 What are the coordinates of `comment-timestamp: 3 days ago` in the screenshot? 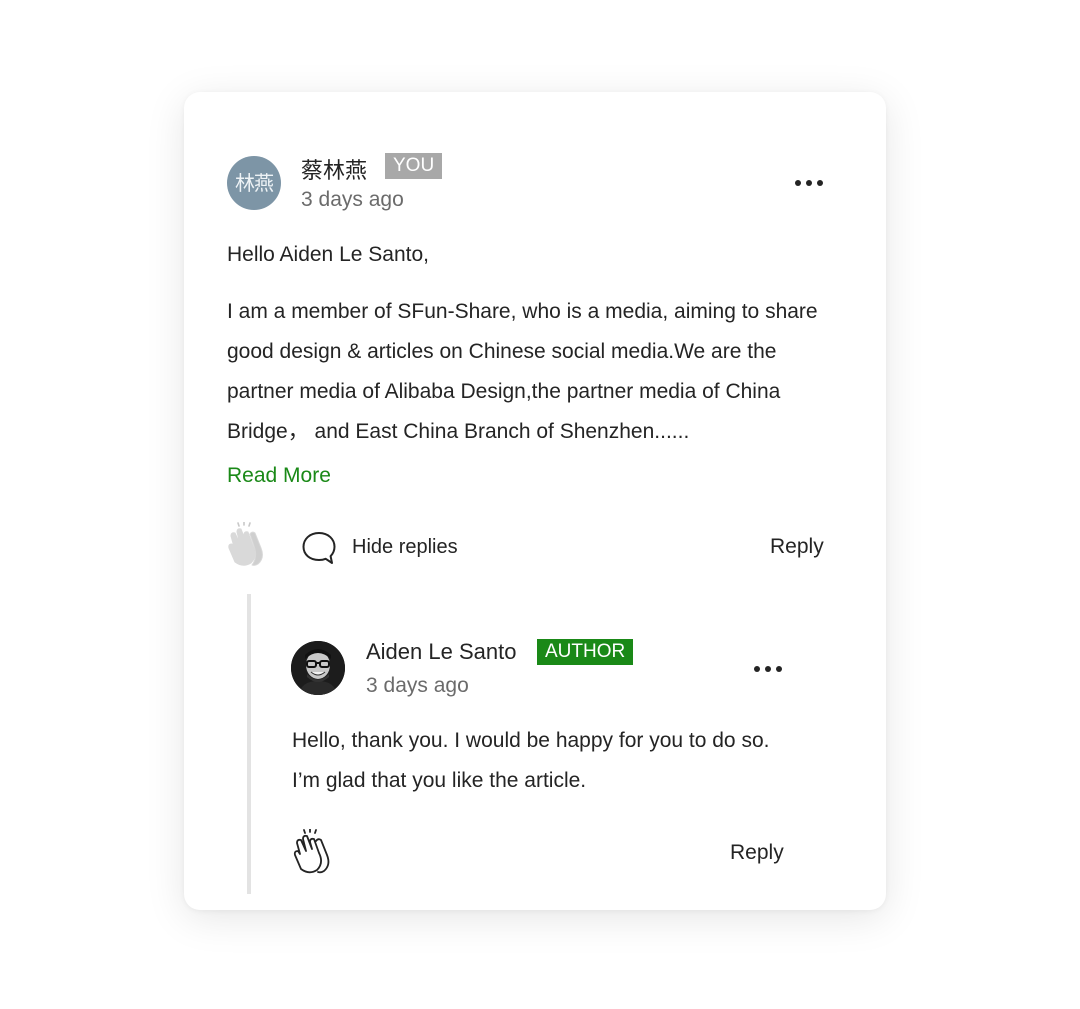 It's located at (352, 199).